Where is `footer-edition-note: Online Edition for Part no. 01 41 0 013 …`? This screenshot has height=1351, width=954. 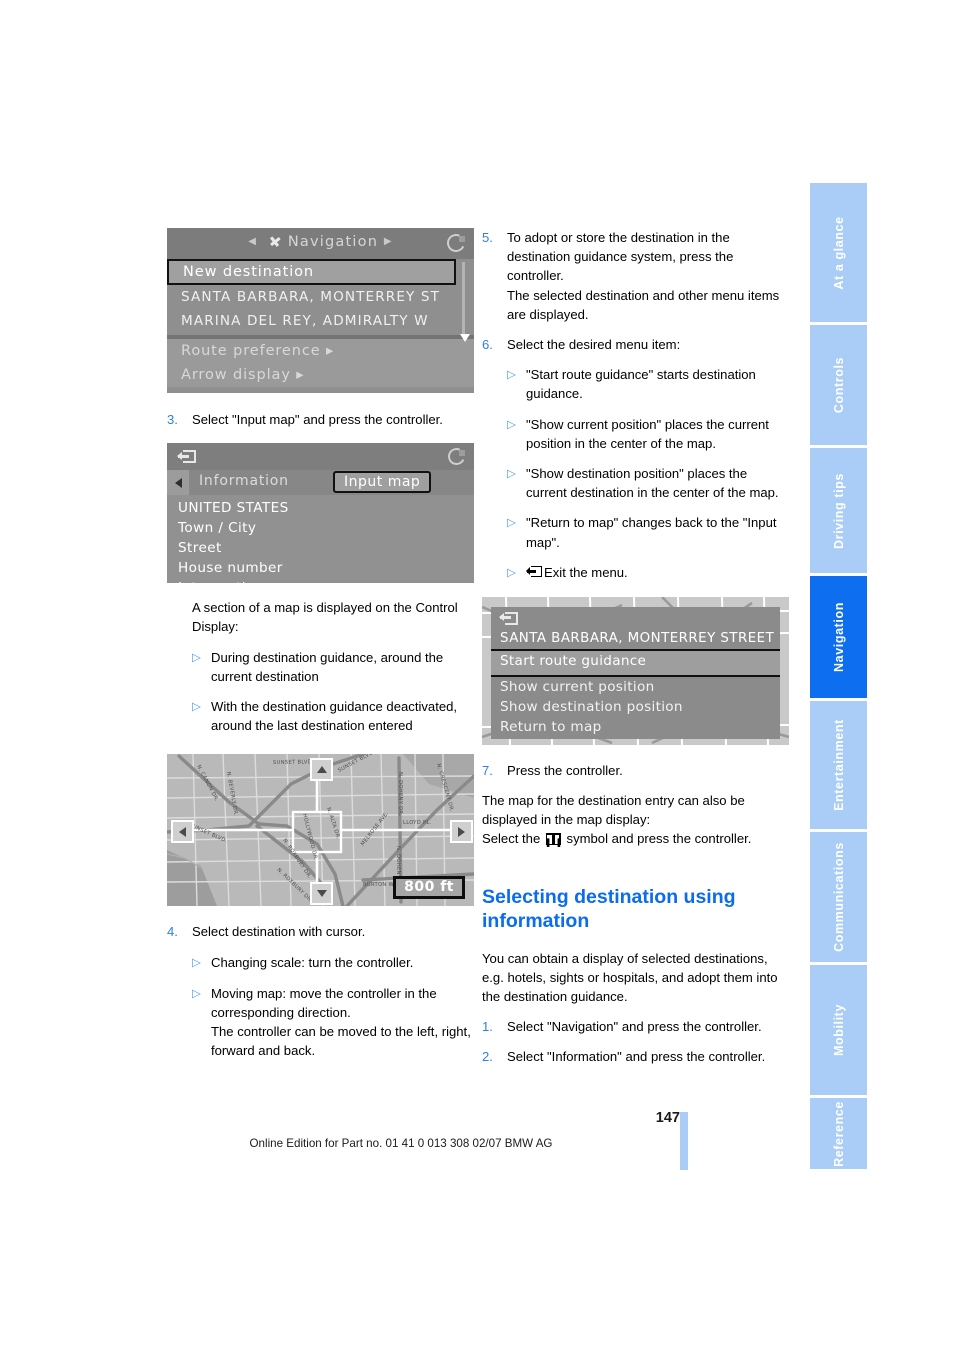
footer-edition-note: Online Edition for Part no. 01 41 0 013 … is located at coordinates (401, 1143).